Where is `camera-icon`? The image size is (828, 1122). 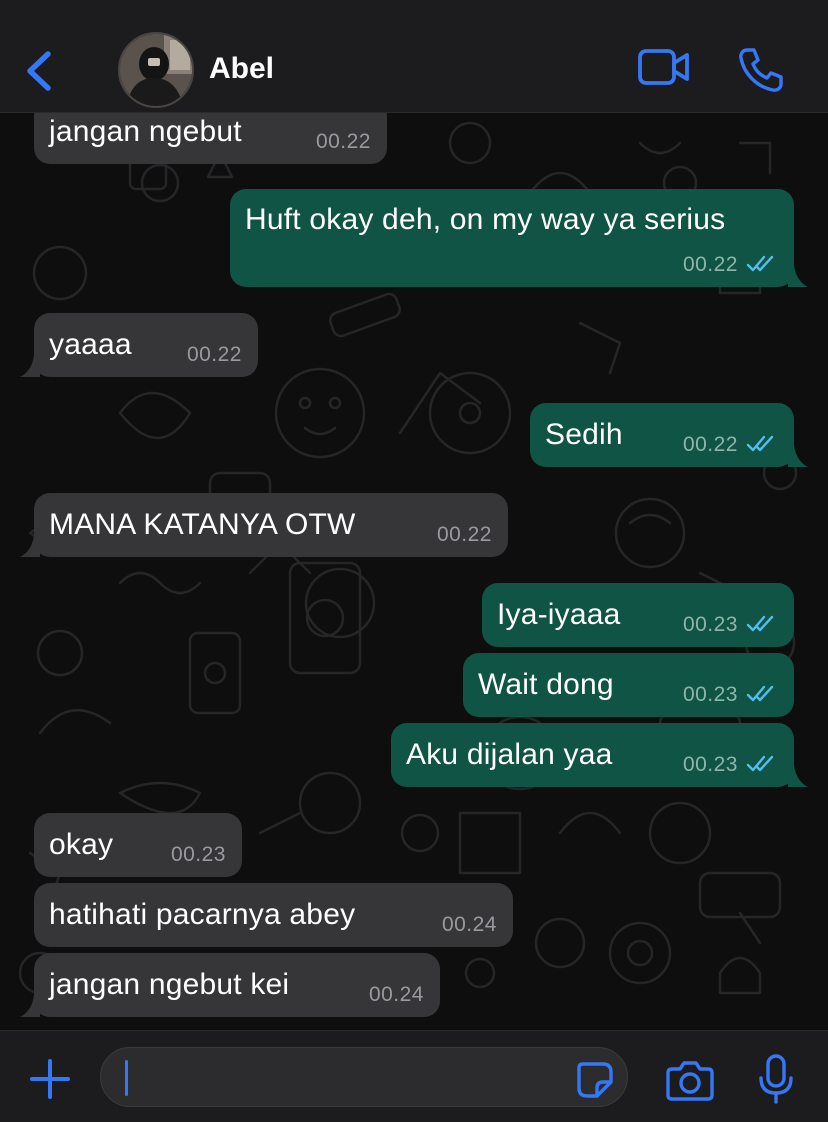 camera-icon is located at coordinates (690, 1081).